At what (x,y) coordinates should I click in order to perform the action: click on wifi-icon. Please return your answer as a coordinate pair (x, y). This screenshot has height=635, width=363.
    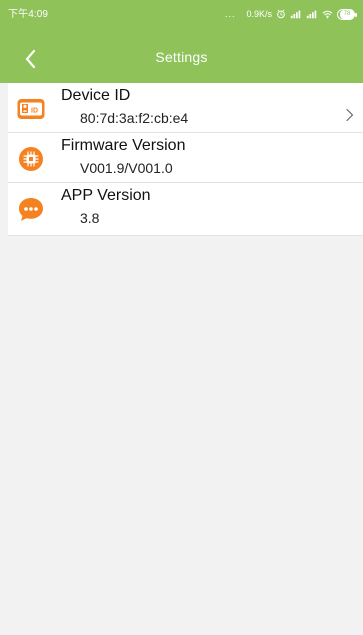
    Looking at the image, I should click on (327, 14).